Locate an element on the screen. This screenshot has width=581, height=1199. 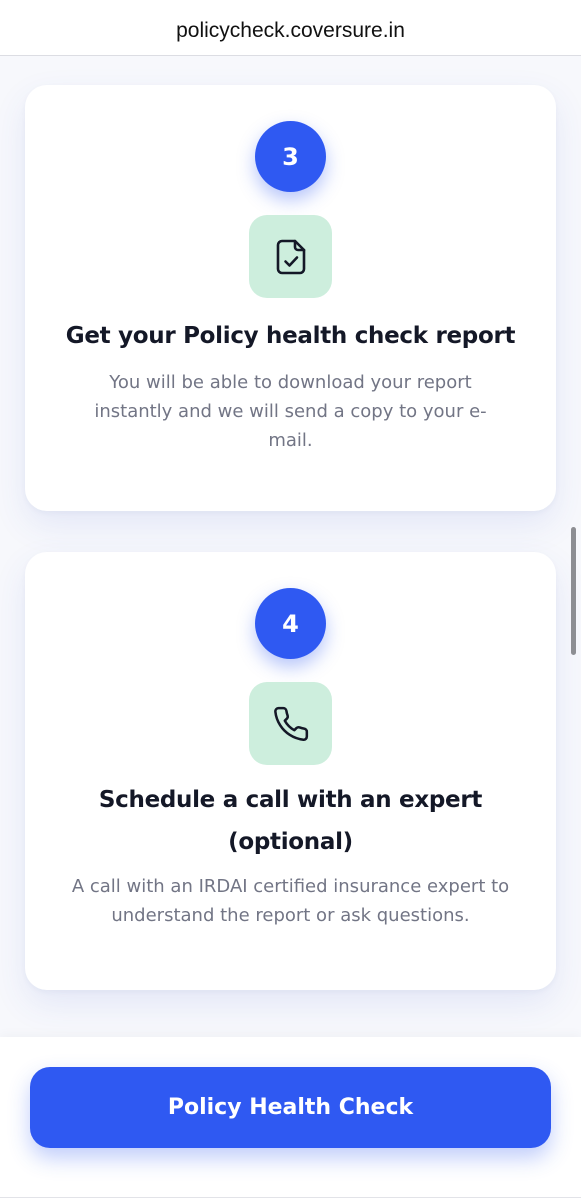
divider is located at coordinates (290, 1197).